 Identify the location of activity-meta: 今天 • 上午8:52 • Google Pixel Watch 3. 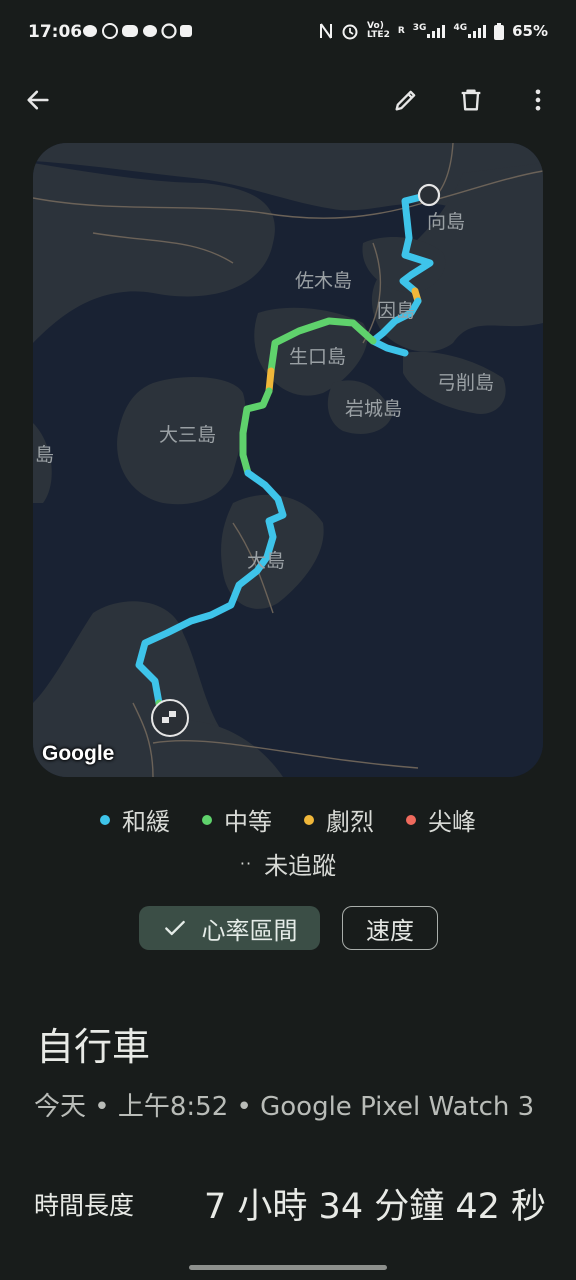
(284, 1107).